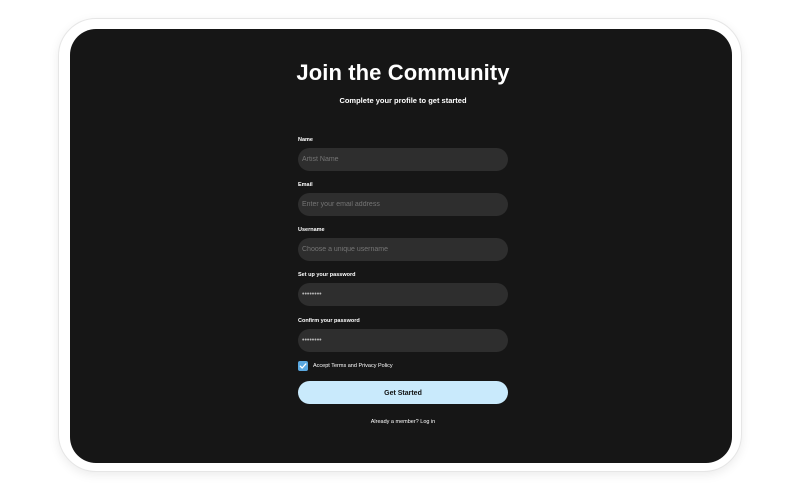 The width and height of the screenshot is (800, 500). I want to click on terms-checkbox, so click(303, 366).